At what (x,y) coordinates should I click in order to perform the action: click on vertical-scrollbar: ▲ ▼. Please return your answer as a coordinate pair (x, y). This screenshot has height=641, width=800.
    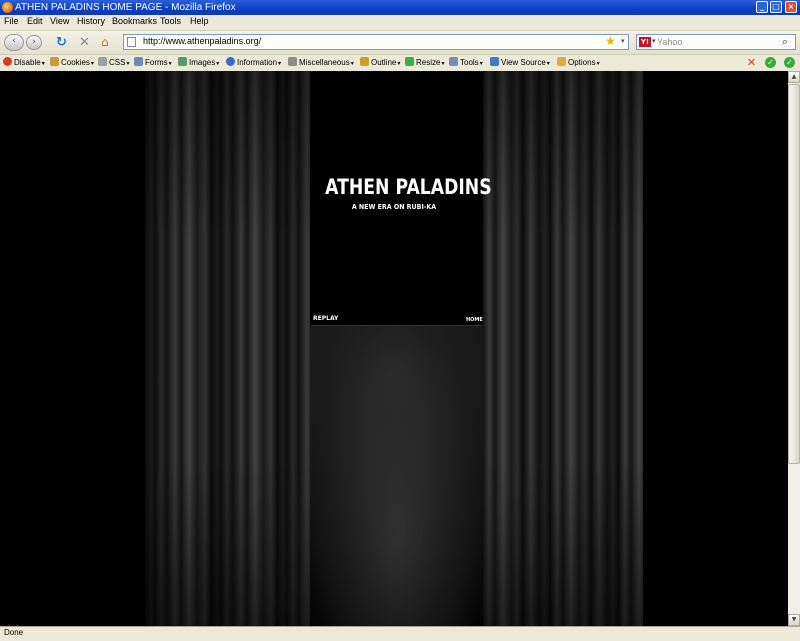
    Looking at the image, I should click on (794, 348).